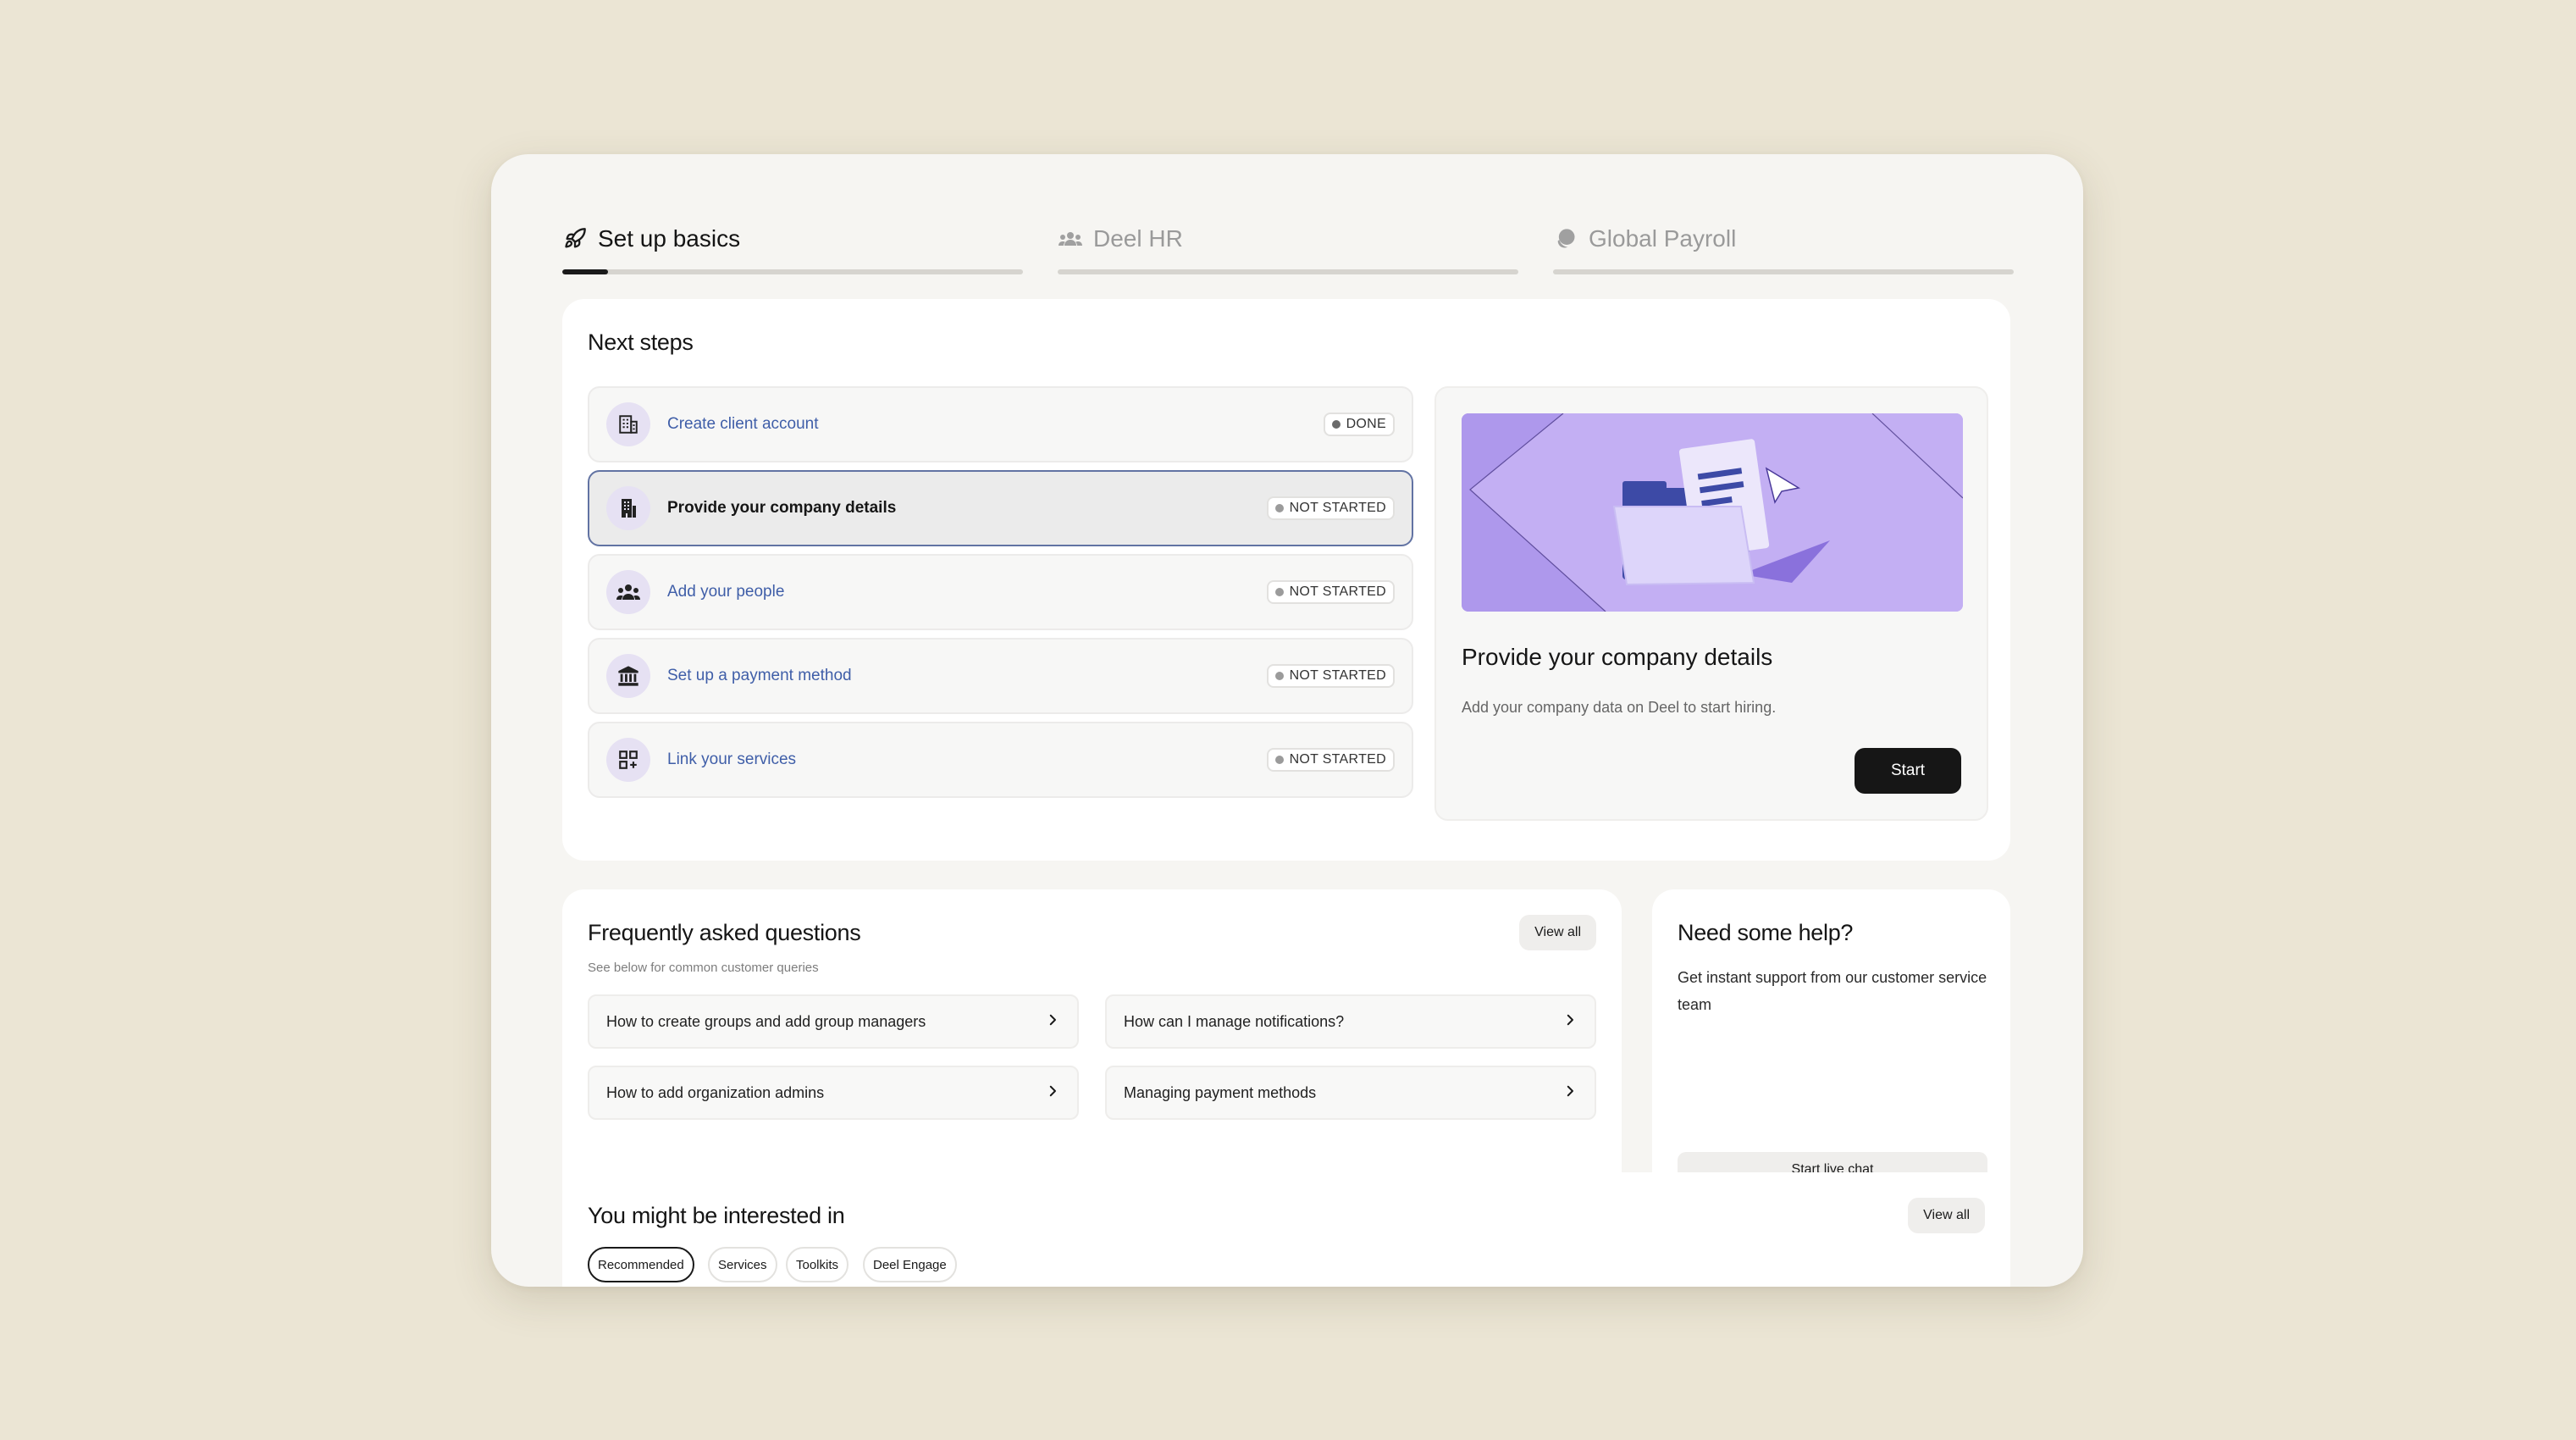 The width and height of the screenshot is (2576, 1440). Describe the element at coordinates (732, 759) in the screenshot. I see `step-label: Link your services` at that location.